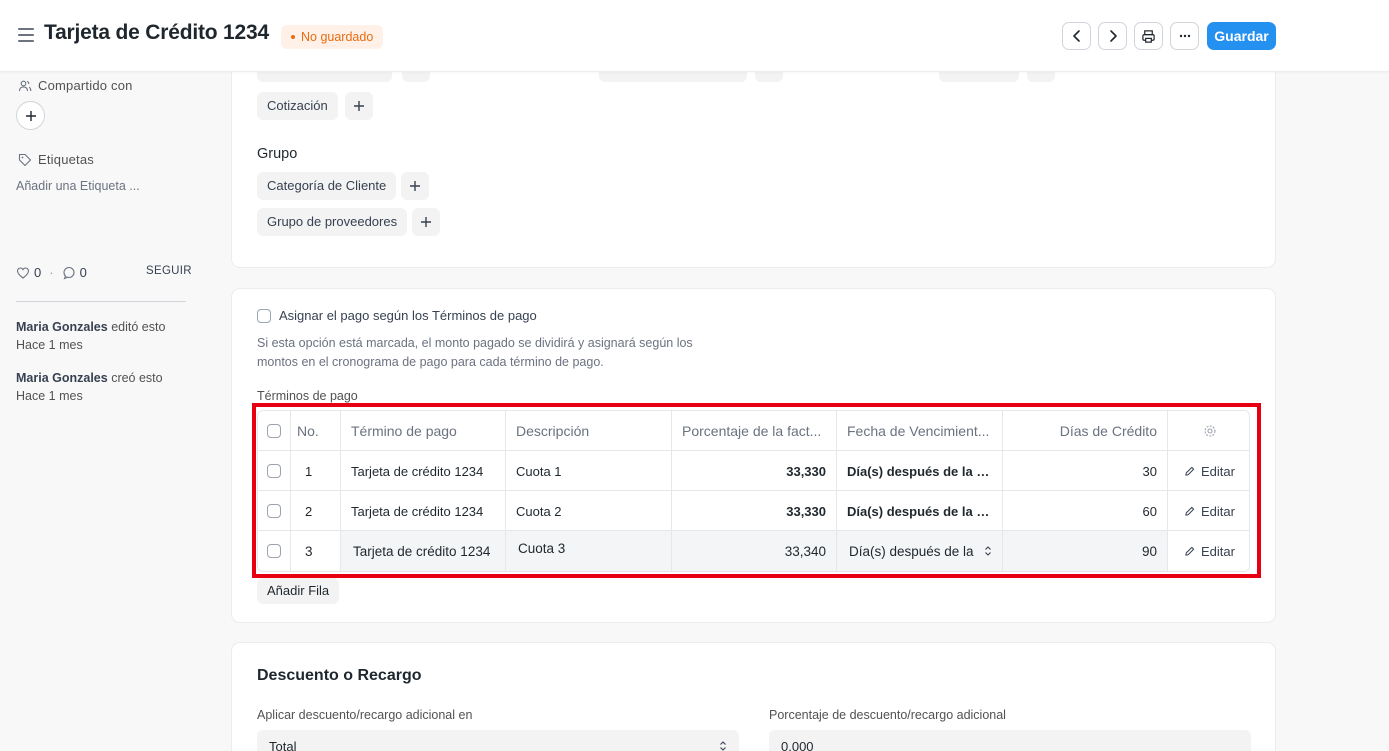 The height and width of the screenshot is (751, 1389). I want to click on heart-icon, so click(23, 273).